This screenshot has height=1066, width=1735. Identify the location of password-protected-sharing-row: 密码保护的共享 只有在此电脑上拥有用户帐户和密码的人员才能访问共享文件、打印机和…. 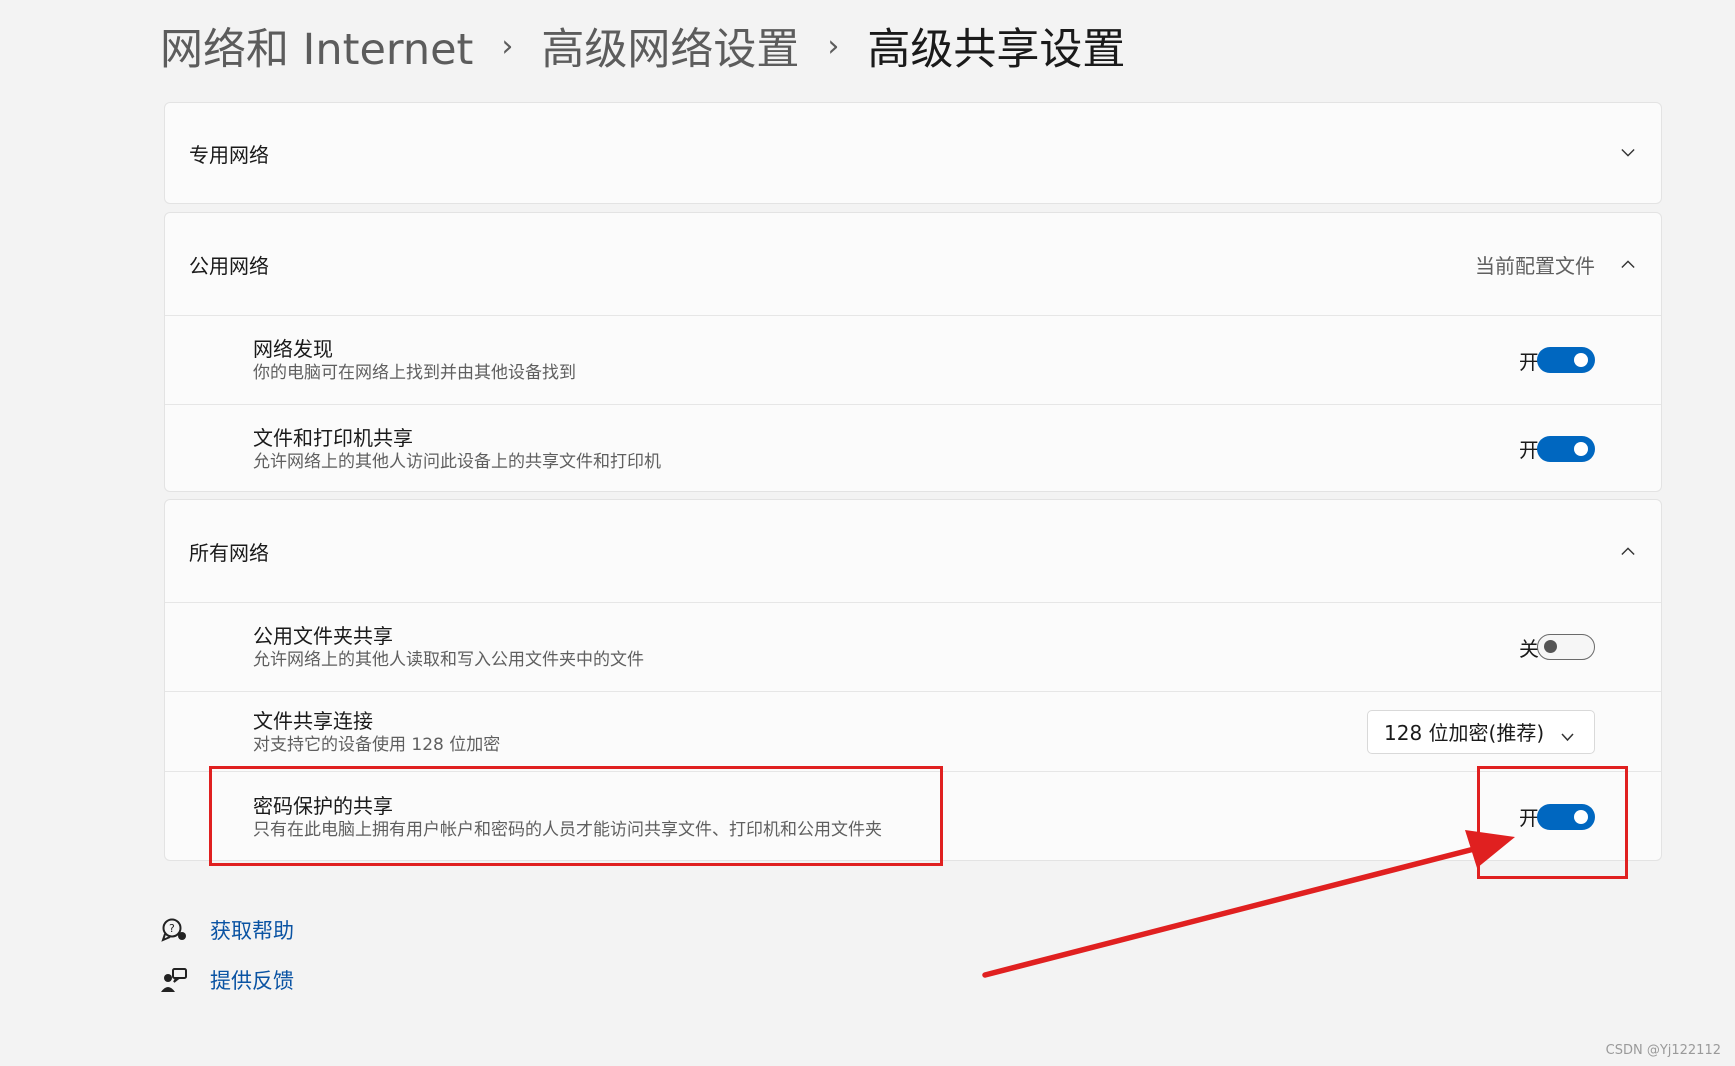
(913, 816).